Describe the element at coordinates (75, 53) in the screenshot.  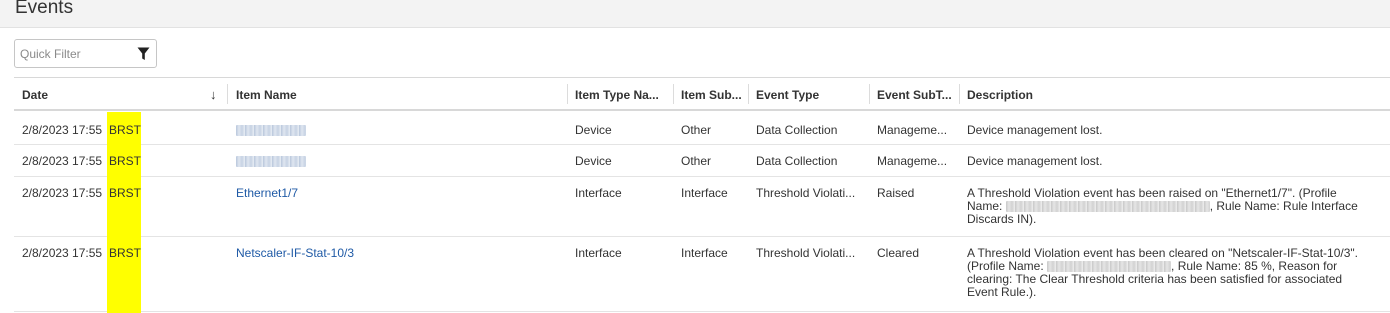
I see `quick-filter-input` at that location.